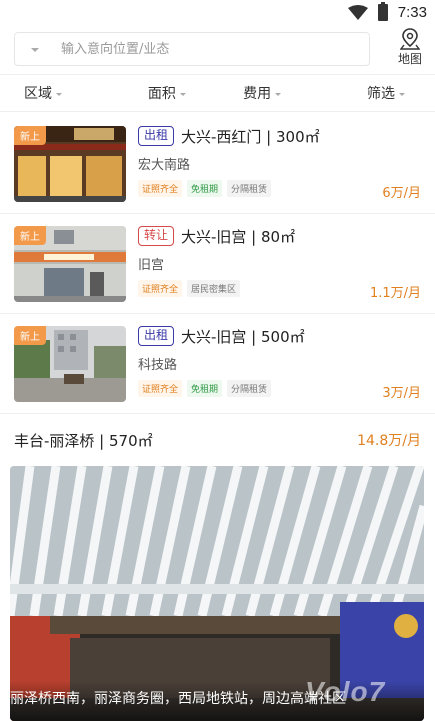 This screenshot has width=435, height=721. What do you see at coordinates (345, 691) in the screenshot?
I see `watermark-logo: Volo7` at bounding box center [345, 691].